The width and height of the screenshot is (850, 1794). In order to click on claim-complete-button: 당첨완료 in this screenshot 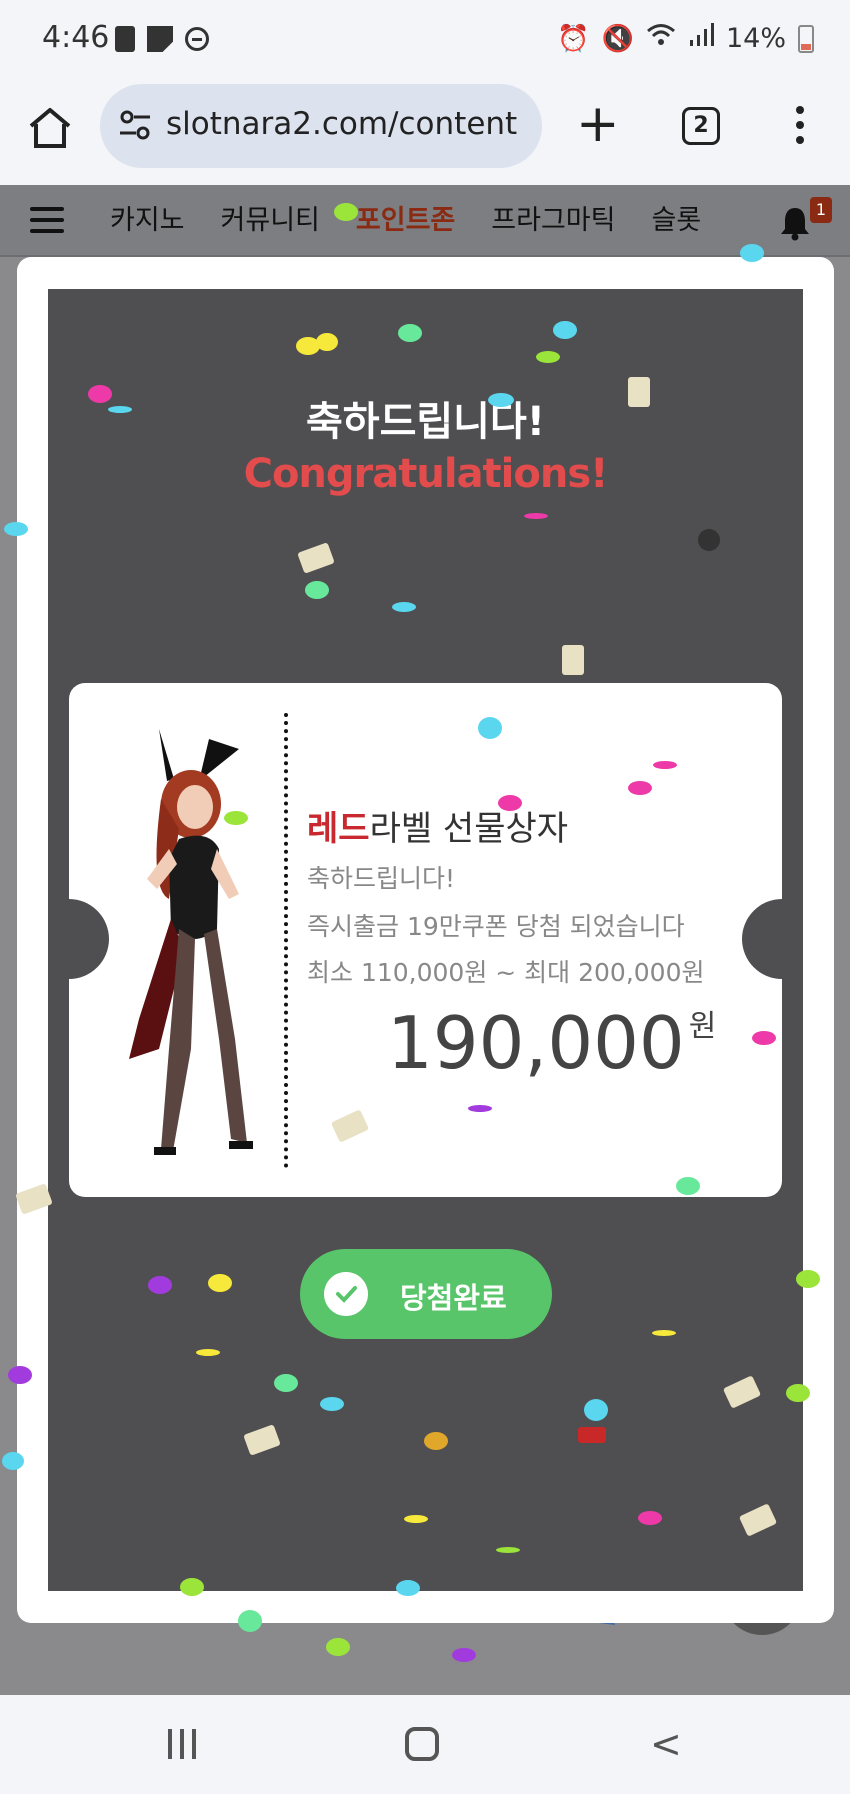, I will do `click(426, 1294)`.